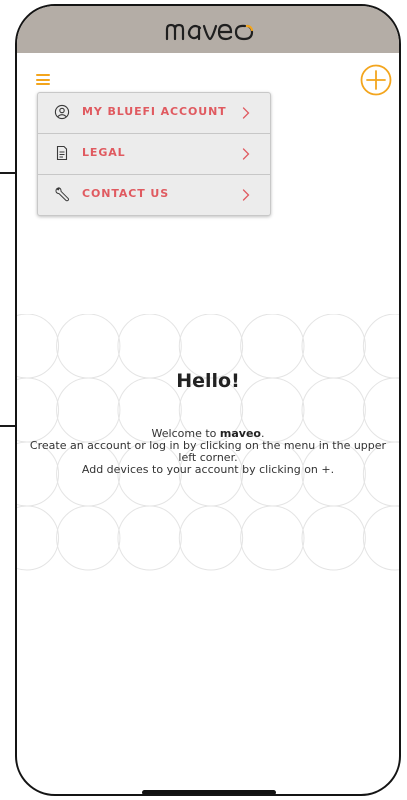  Describe the element at coordinates (104, 152) in the screenshot. I see `menu-item-legal-label: LEGAL` at that location.